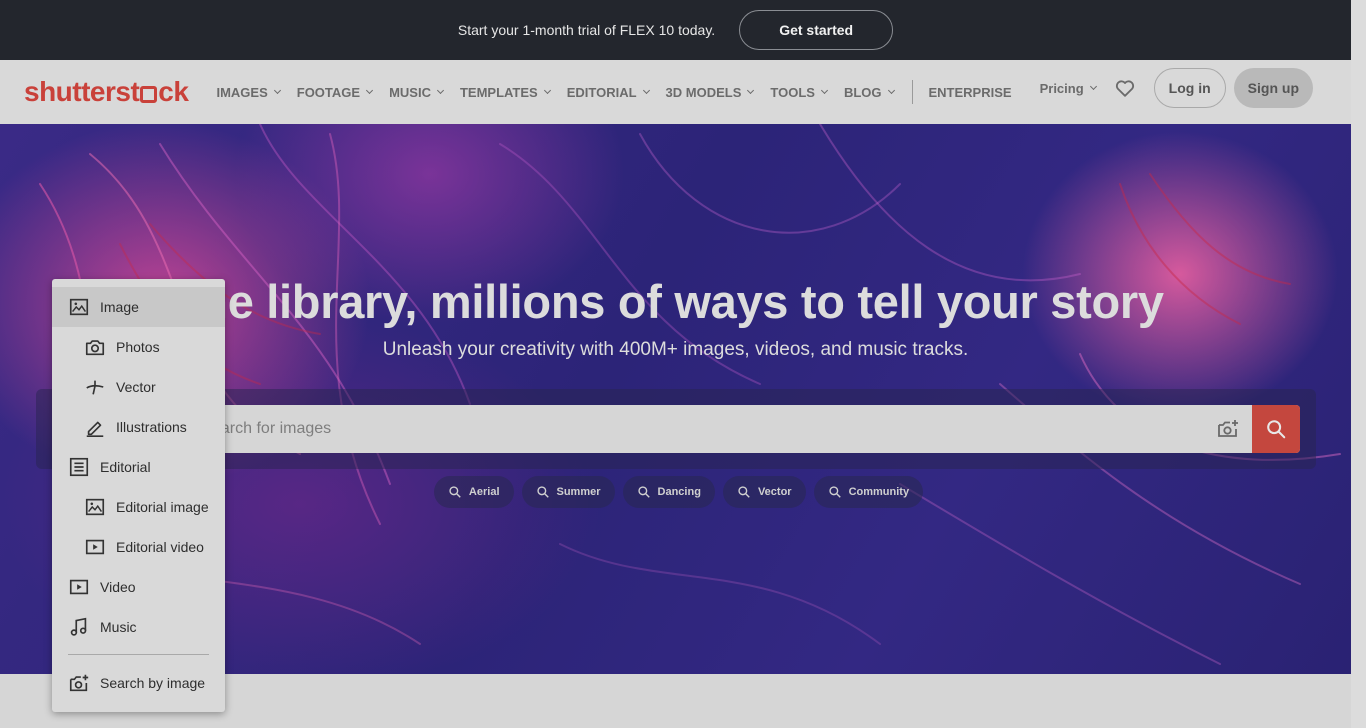 This screenshot has height=728, width=1366. I want to click on nav-editorial-label: EDITORIAL, so click(601, 92).